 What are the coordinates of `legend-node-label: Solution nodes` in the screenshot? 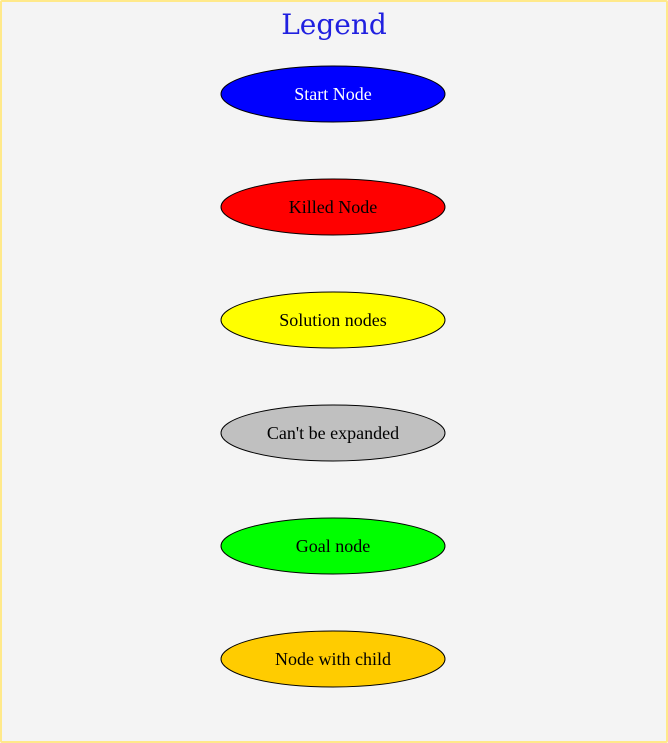 It's located at (333, 320).